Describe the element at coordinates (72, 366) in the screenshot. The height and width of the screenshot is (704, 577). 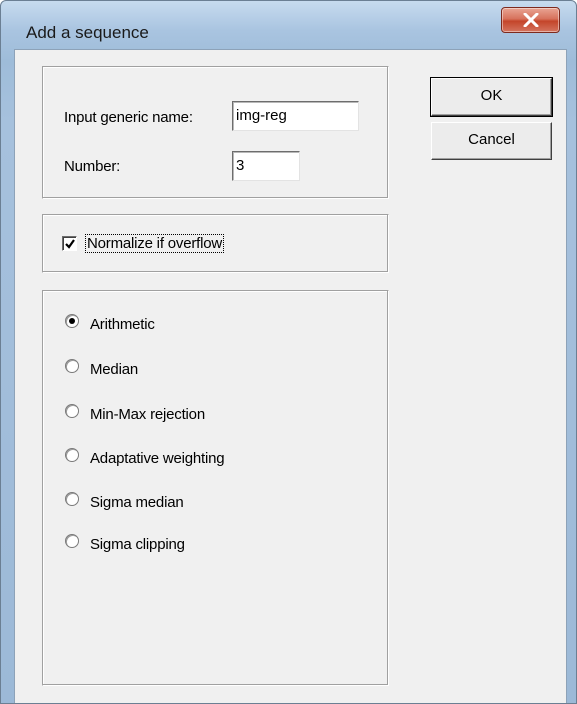
I see `radio-median` at that location.